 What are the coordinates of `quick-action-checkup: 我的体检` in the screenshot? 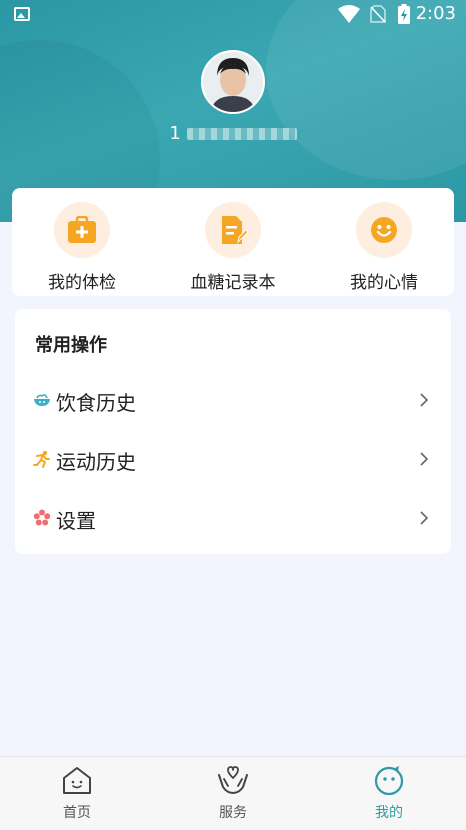 It's located at (82, 247).